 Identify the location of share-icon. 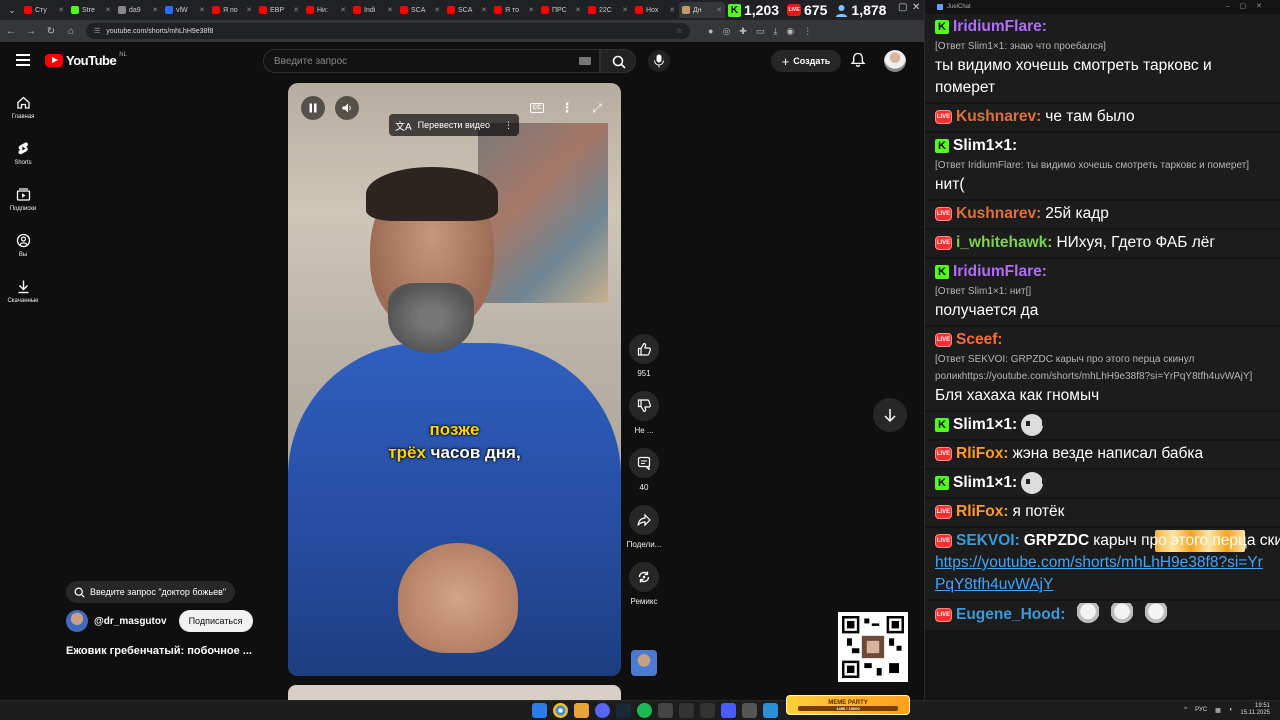
(644, 520).